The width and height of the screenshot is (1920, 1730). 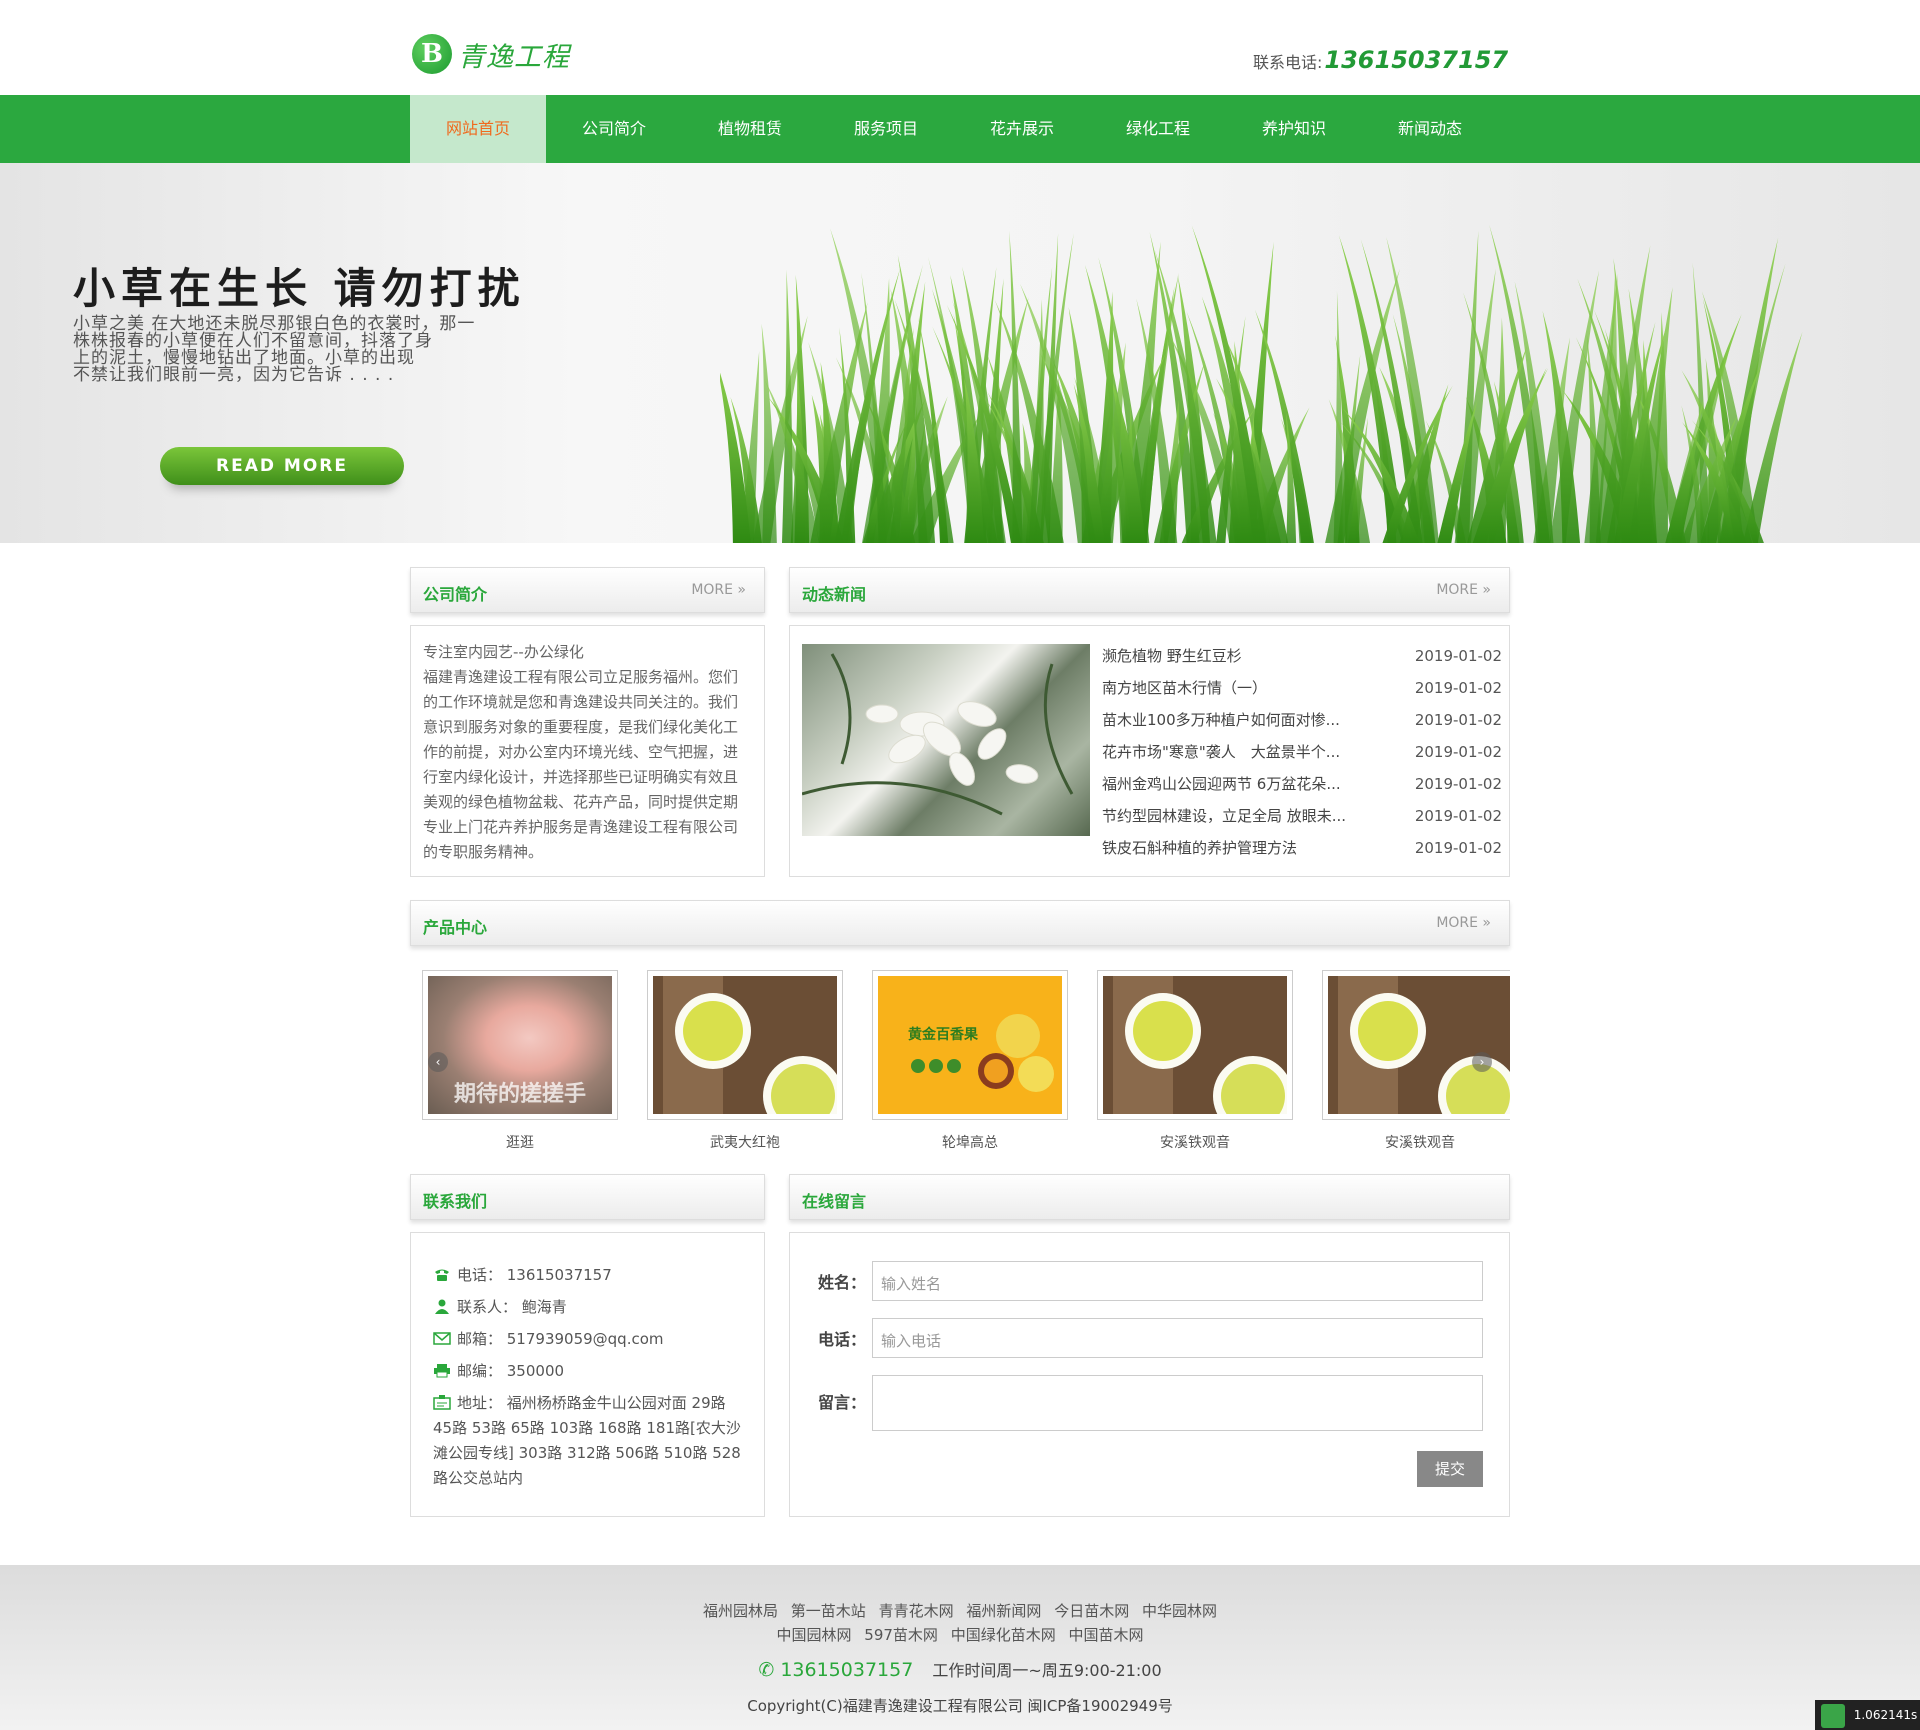 I want to click on address-icon, so click(x=442, y=1402).